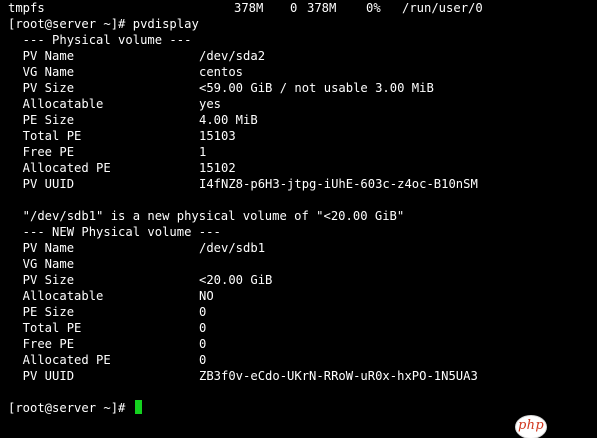  I want to click on df-size: 378M, so click(249, 8).